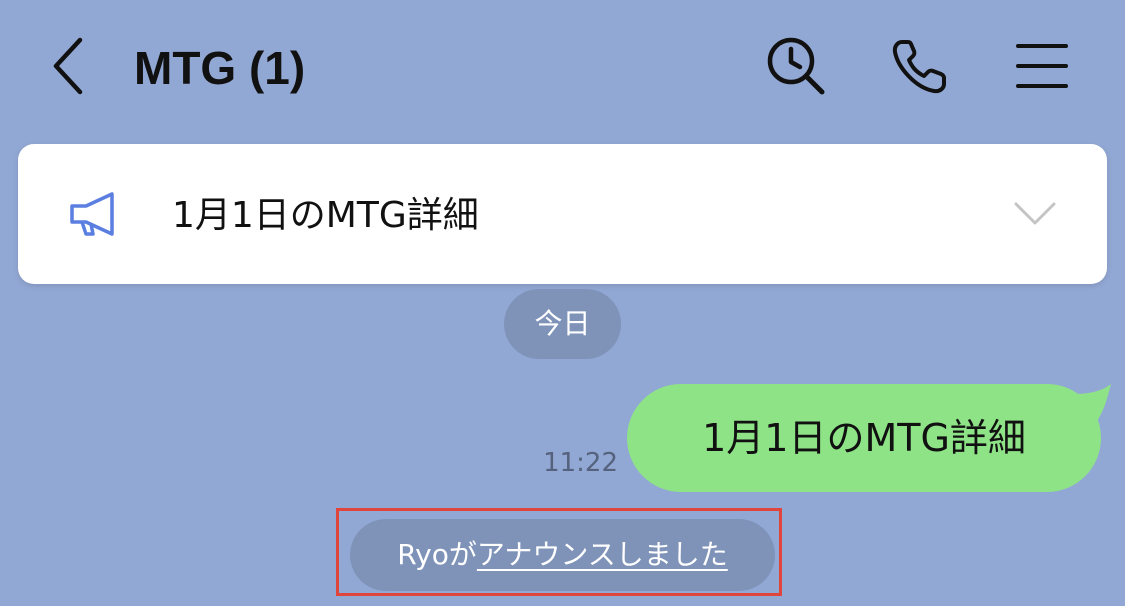 This screenshot has width=1125, height=606. I want to click on date-separator: 今日, so click(562, 324).